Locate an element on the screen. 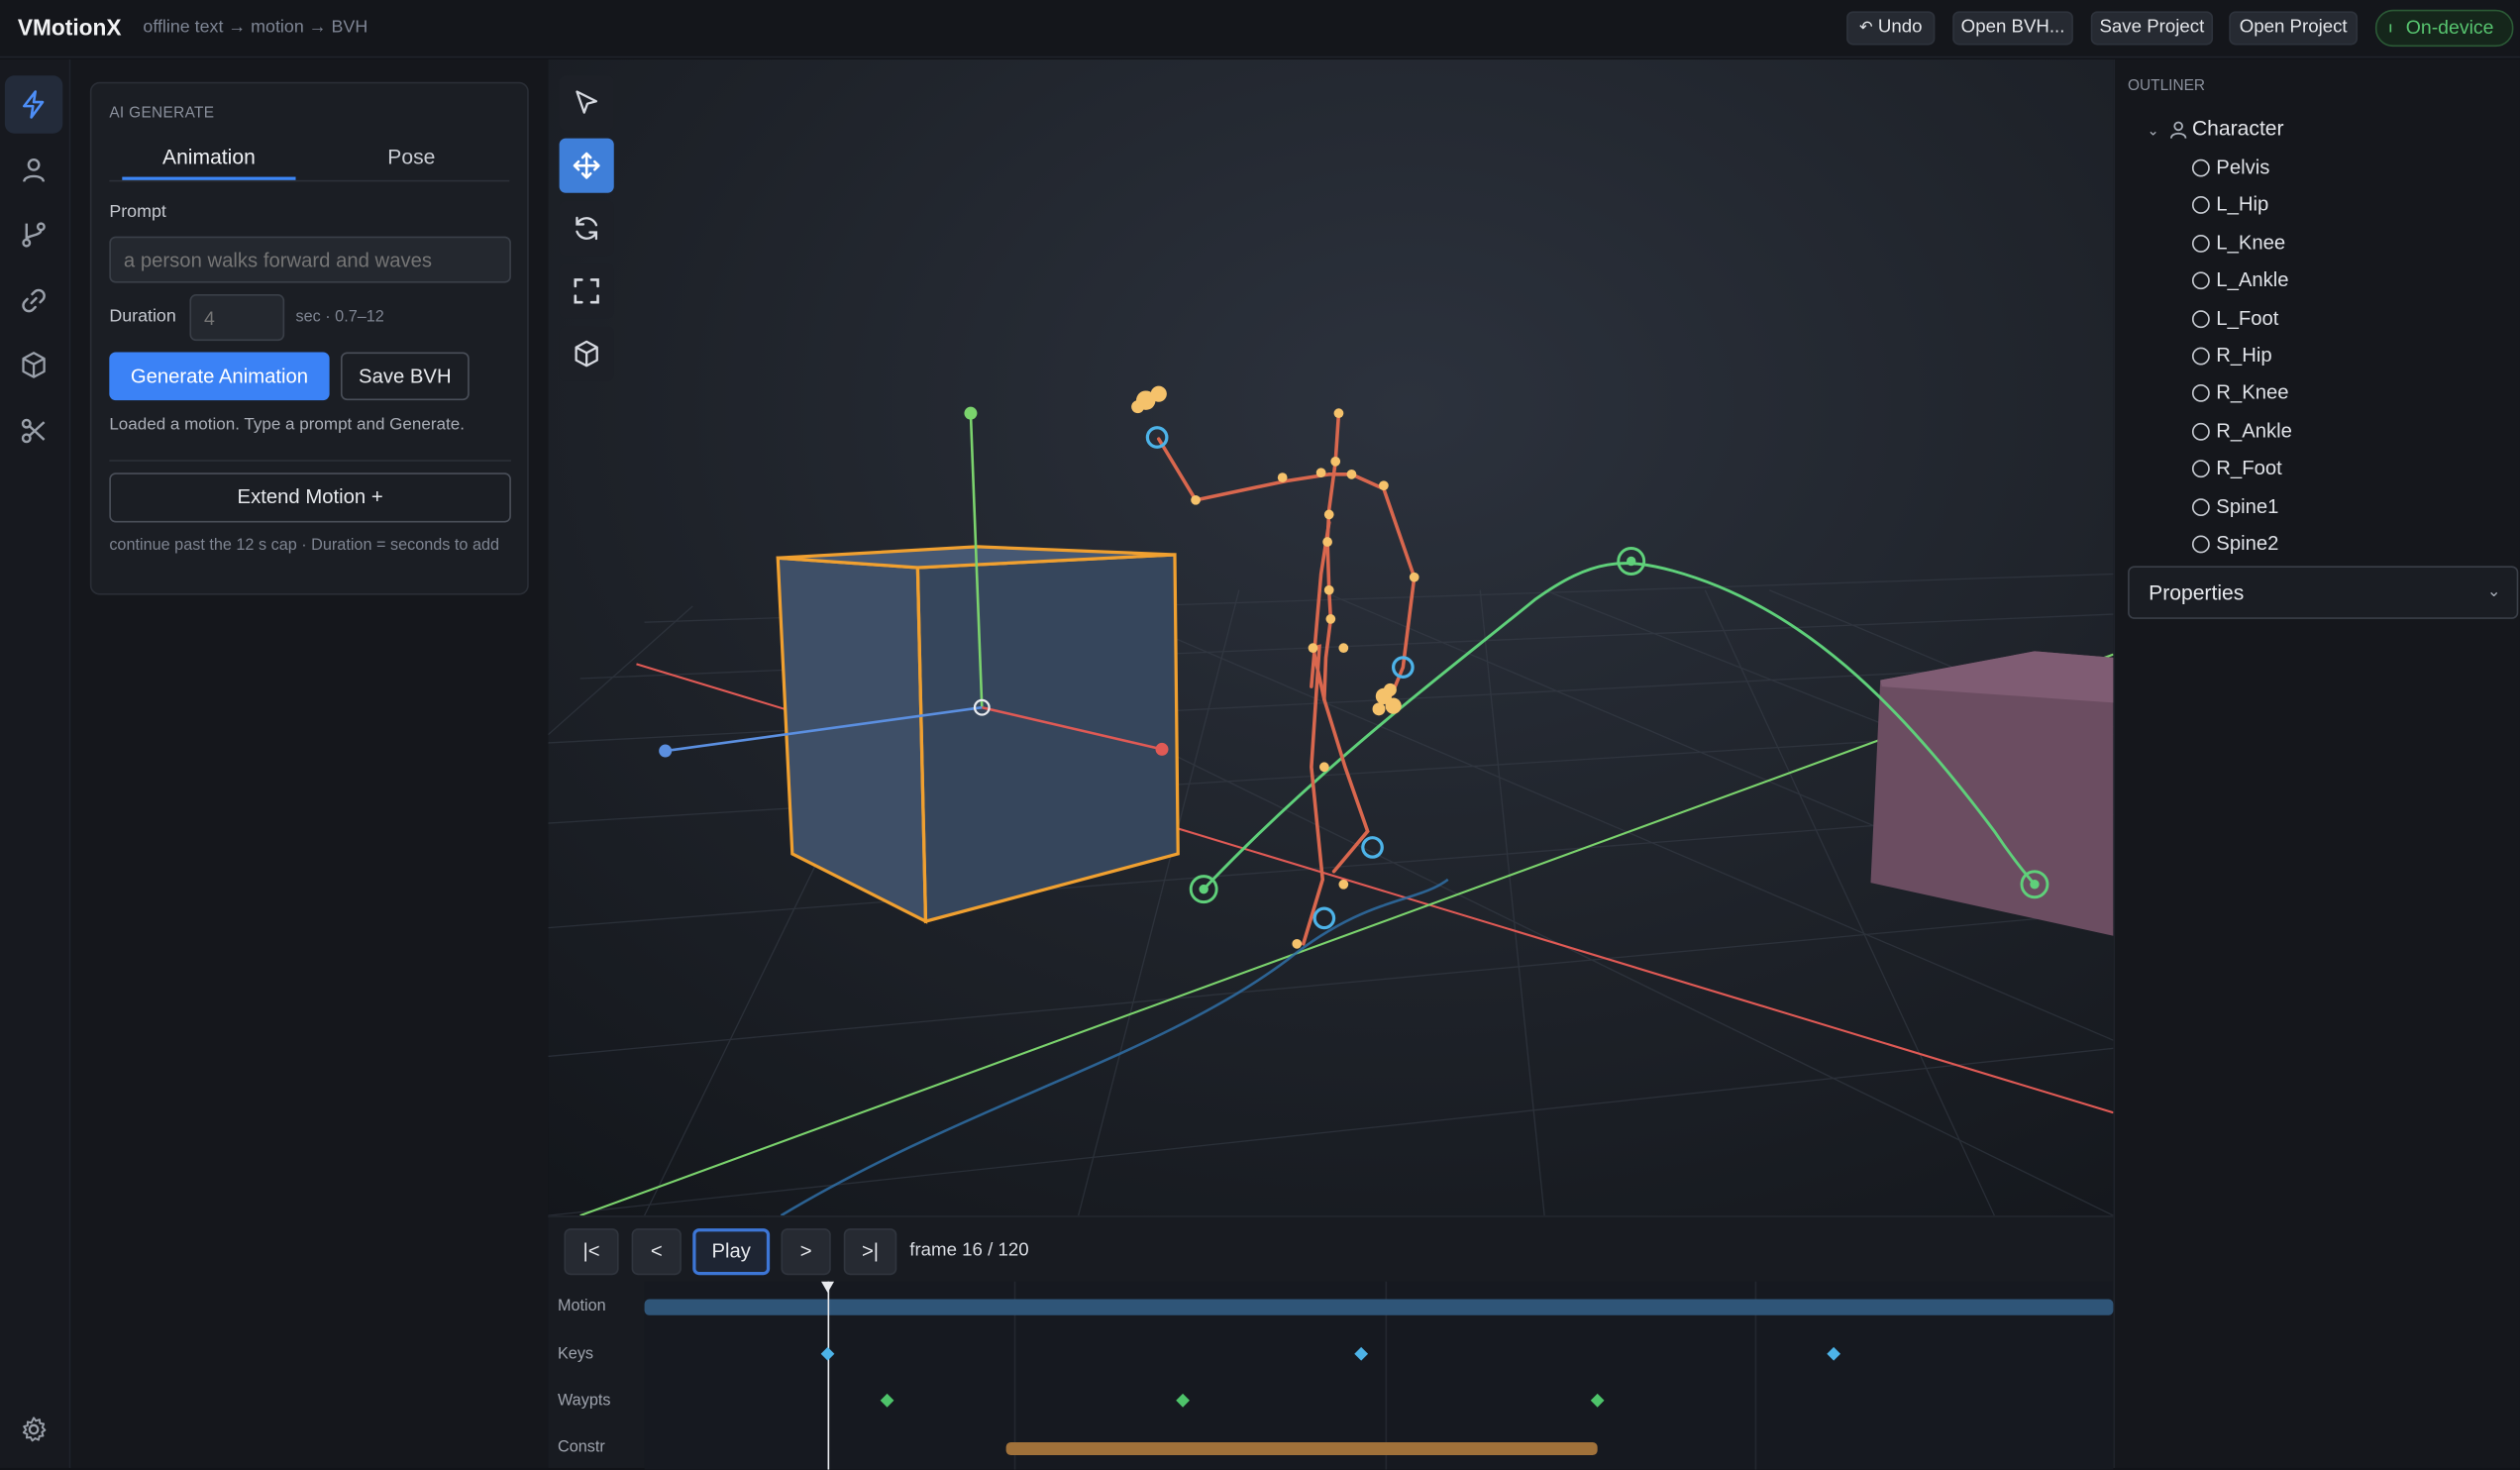 Image resolution: width=2520 pixels, height=1470 pixels. tree-item-bone: Spine1 is located at coordinates (2235, 505).